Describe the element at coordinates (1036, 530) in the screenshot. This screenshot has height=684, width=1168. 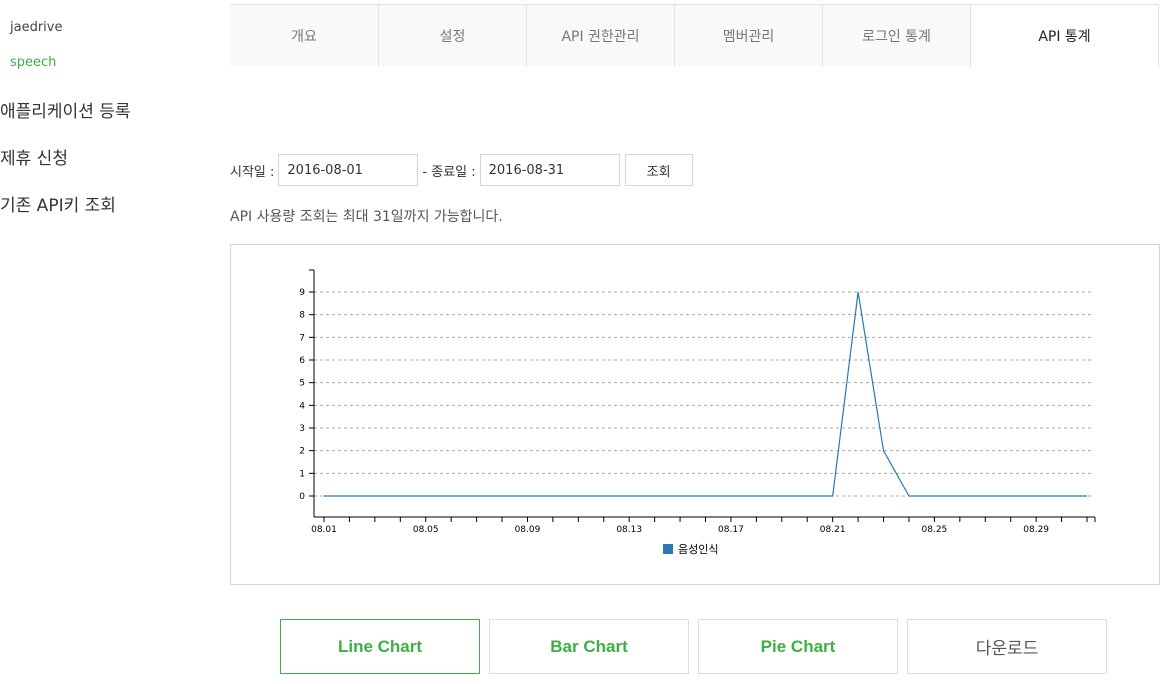
I see `x-tick-label: 08.29` at that location.